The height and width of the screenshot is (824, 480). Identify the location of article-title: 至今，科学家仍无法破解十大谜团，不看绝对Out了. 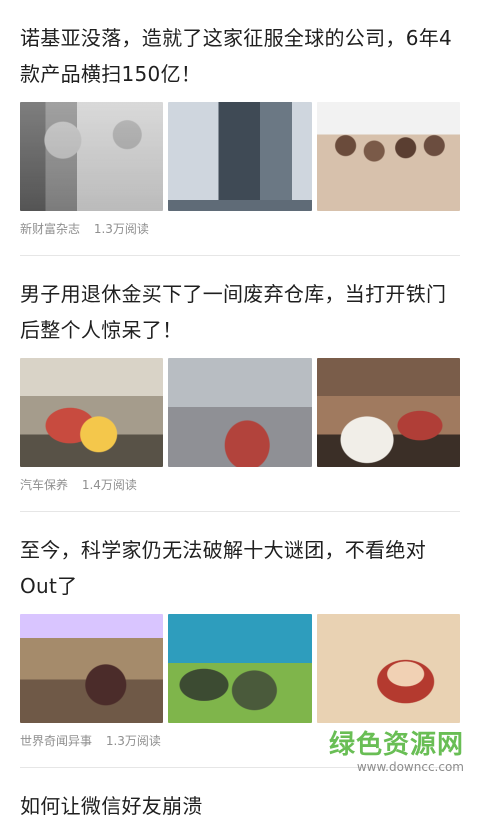
(240, 558).